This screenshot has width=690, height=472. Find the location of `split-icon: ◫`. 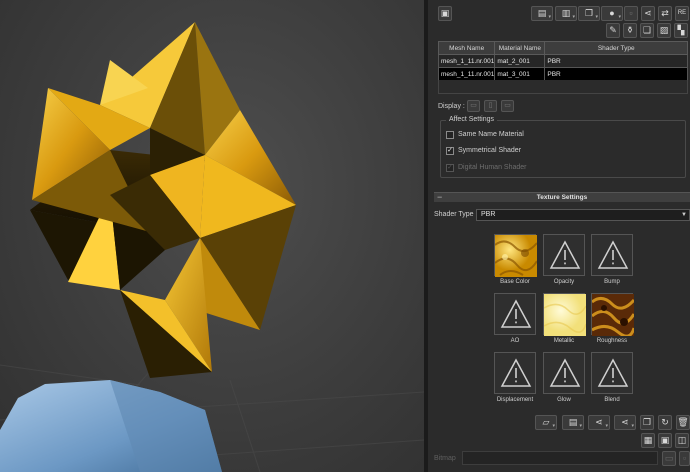

split-icon: ◫ is located at coordinates (682, 440).